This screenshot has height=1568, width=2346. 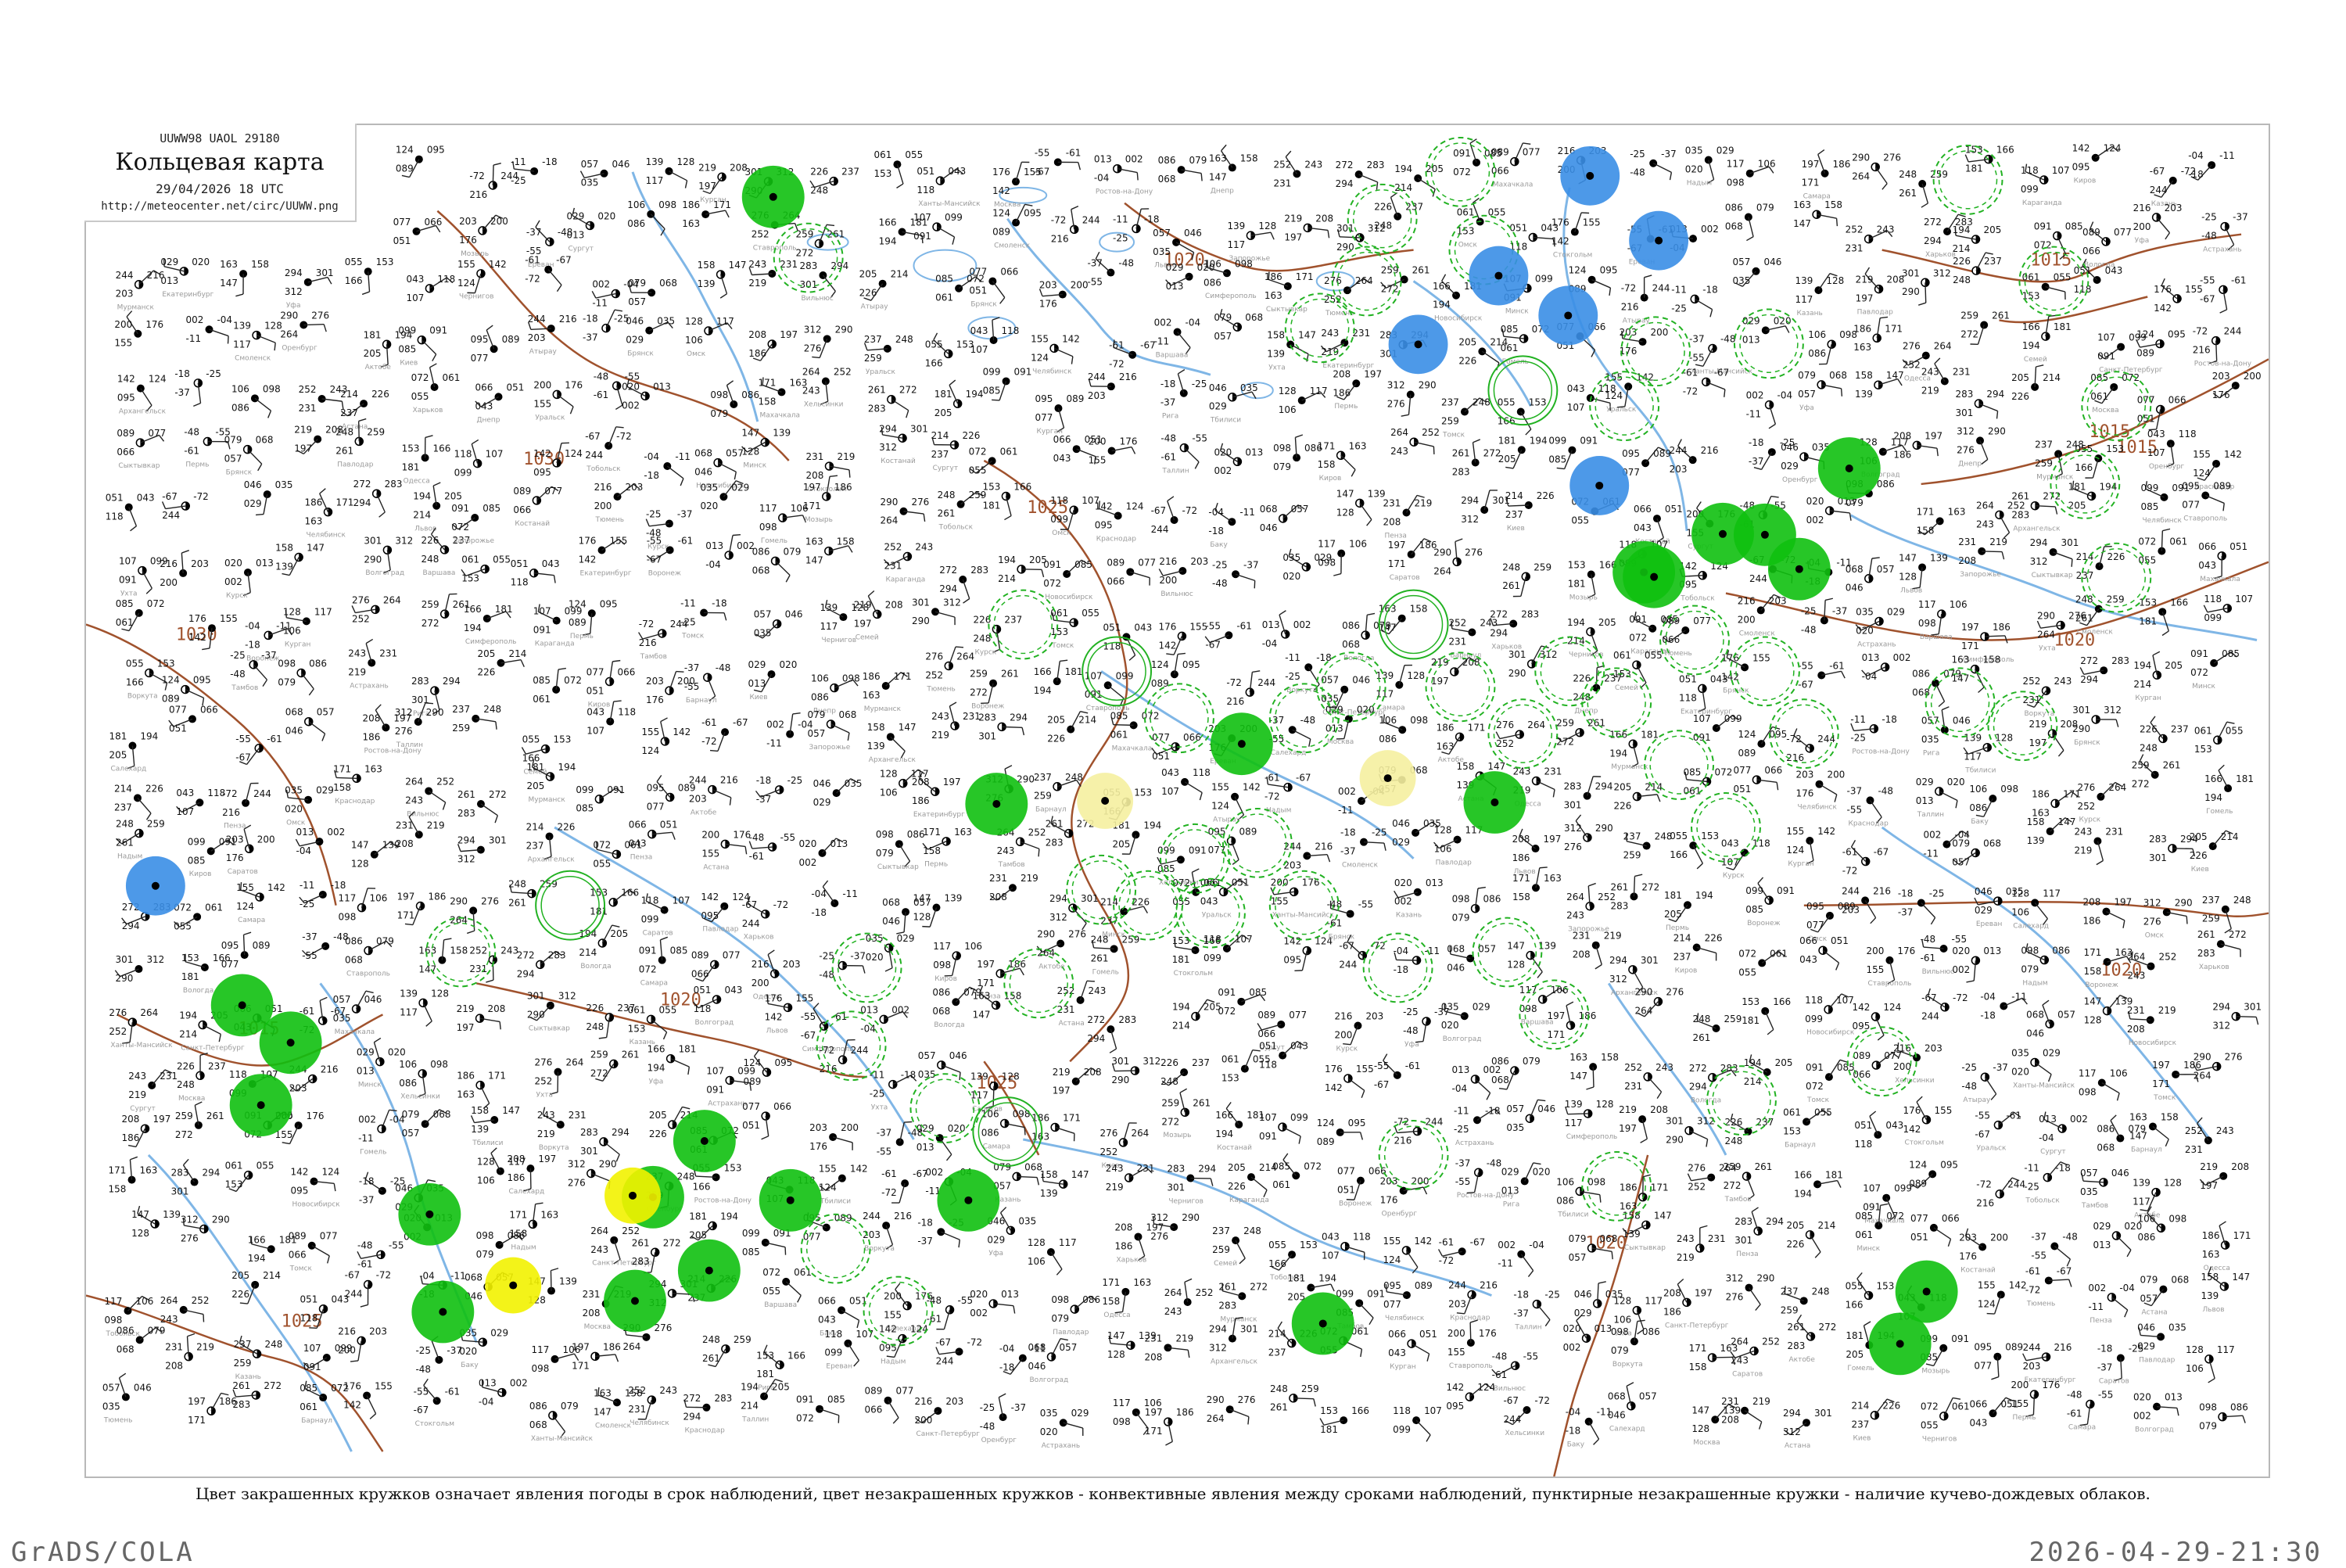 I want to click on dewpoint-value: 166, so click(x=135, y=681).